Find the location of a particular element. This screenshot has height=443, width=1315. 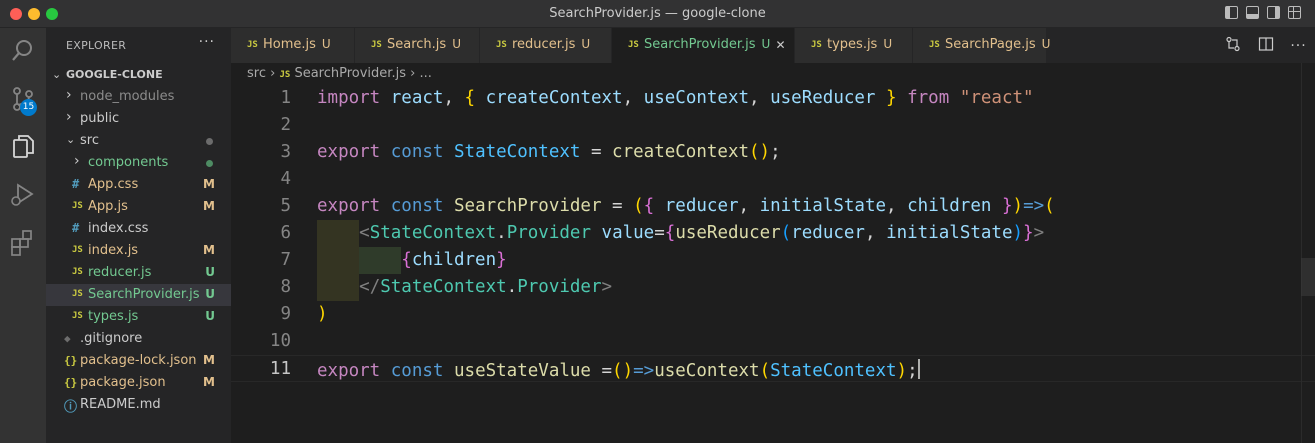

file-tree-item: › components is located at coordinates (138, 163).